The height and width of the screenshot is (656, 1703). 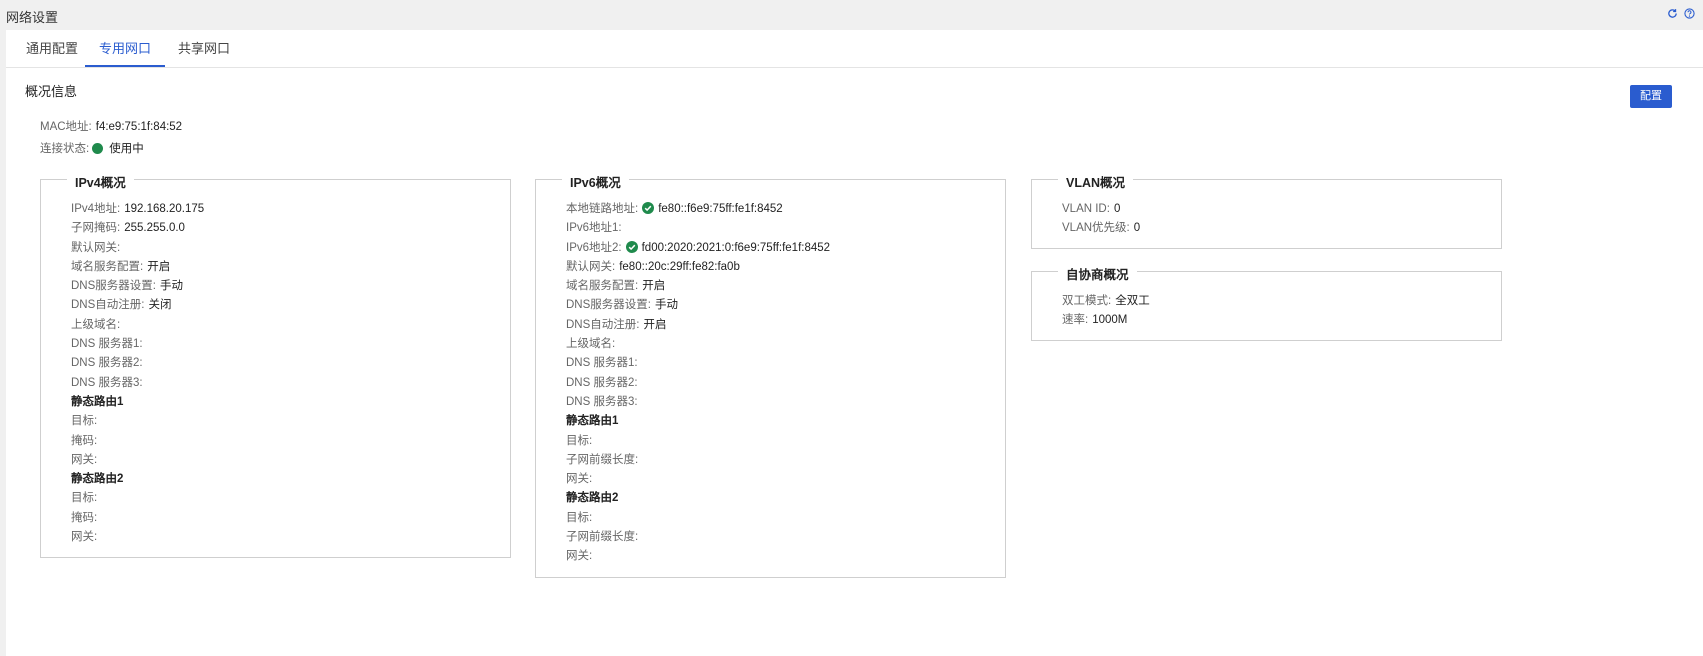 I want to click on section-heading-label: 静态路由1, so click(x=592, y=421).